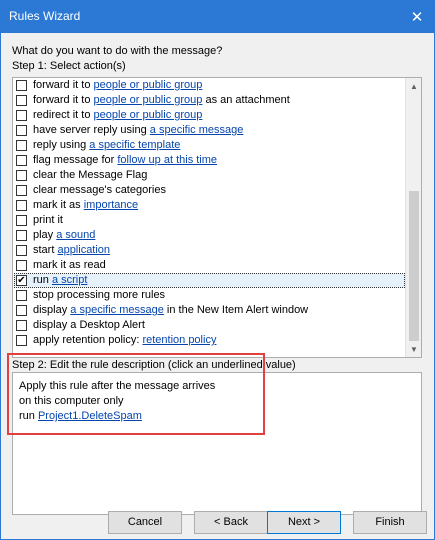  What do you see at coordinates (209, 175) in the screenshot?
I see `action-row: clear the Message Flag` at bounding box center [209, 175].